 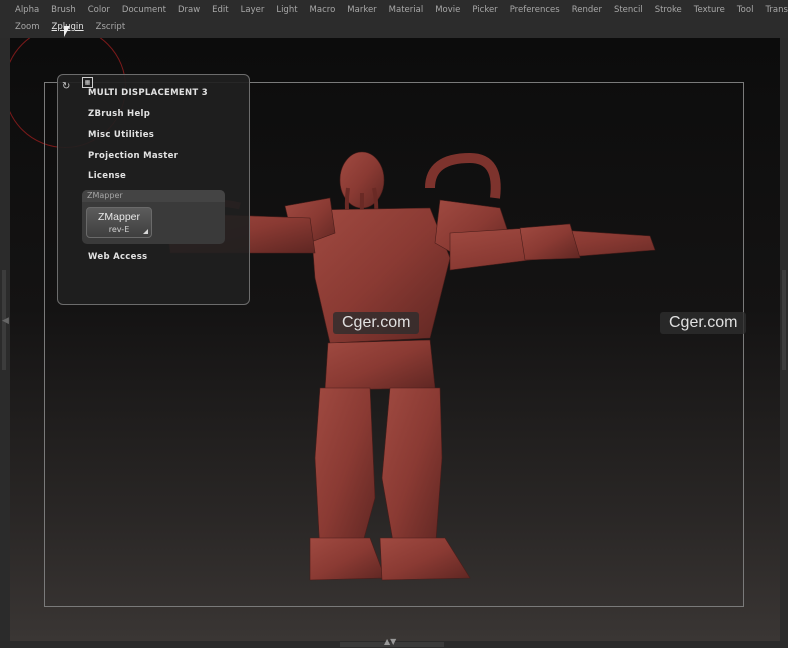 I want to click on menu-layer: Layer, so click(x=253, y=10).